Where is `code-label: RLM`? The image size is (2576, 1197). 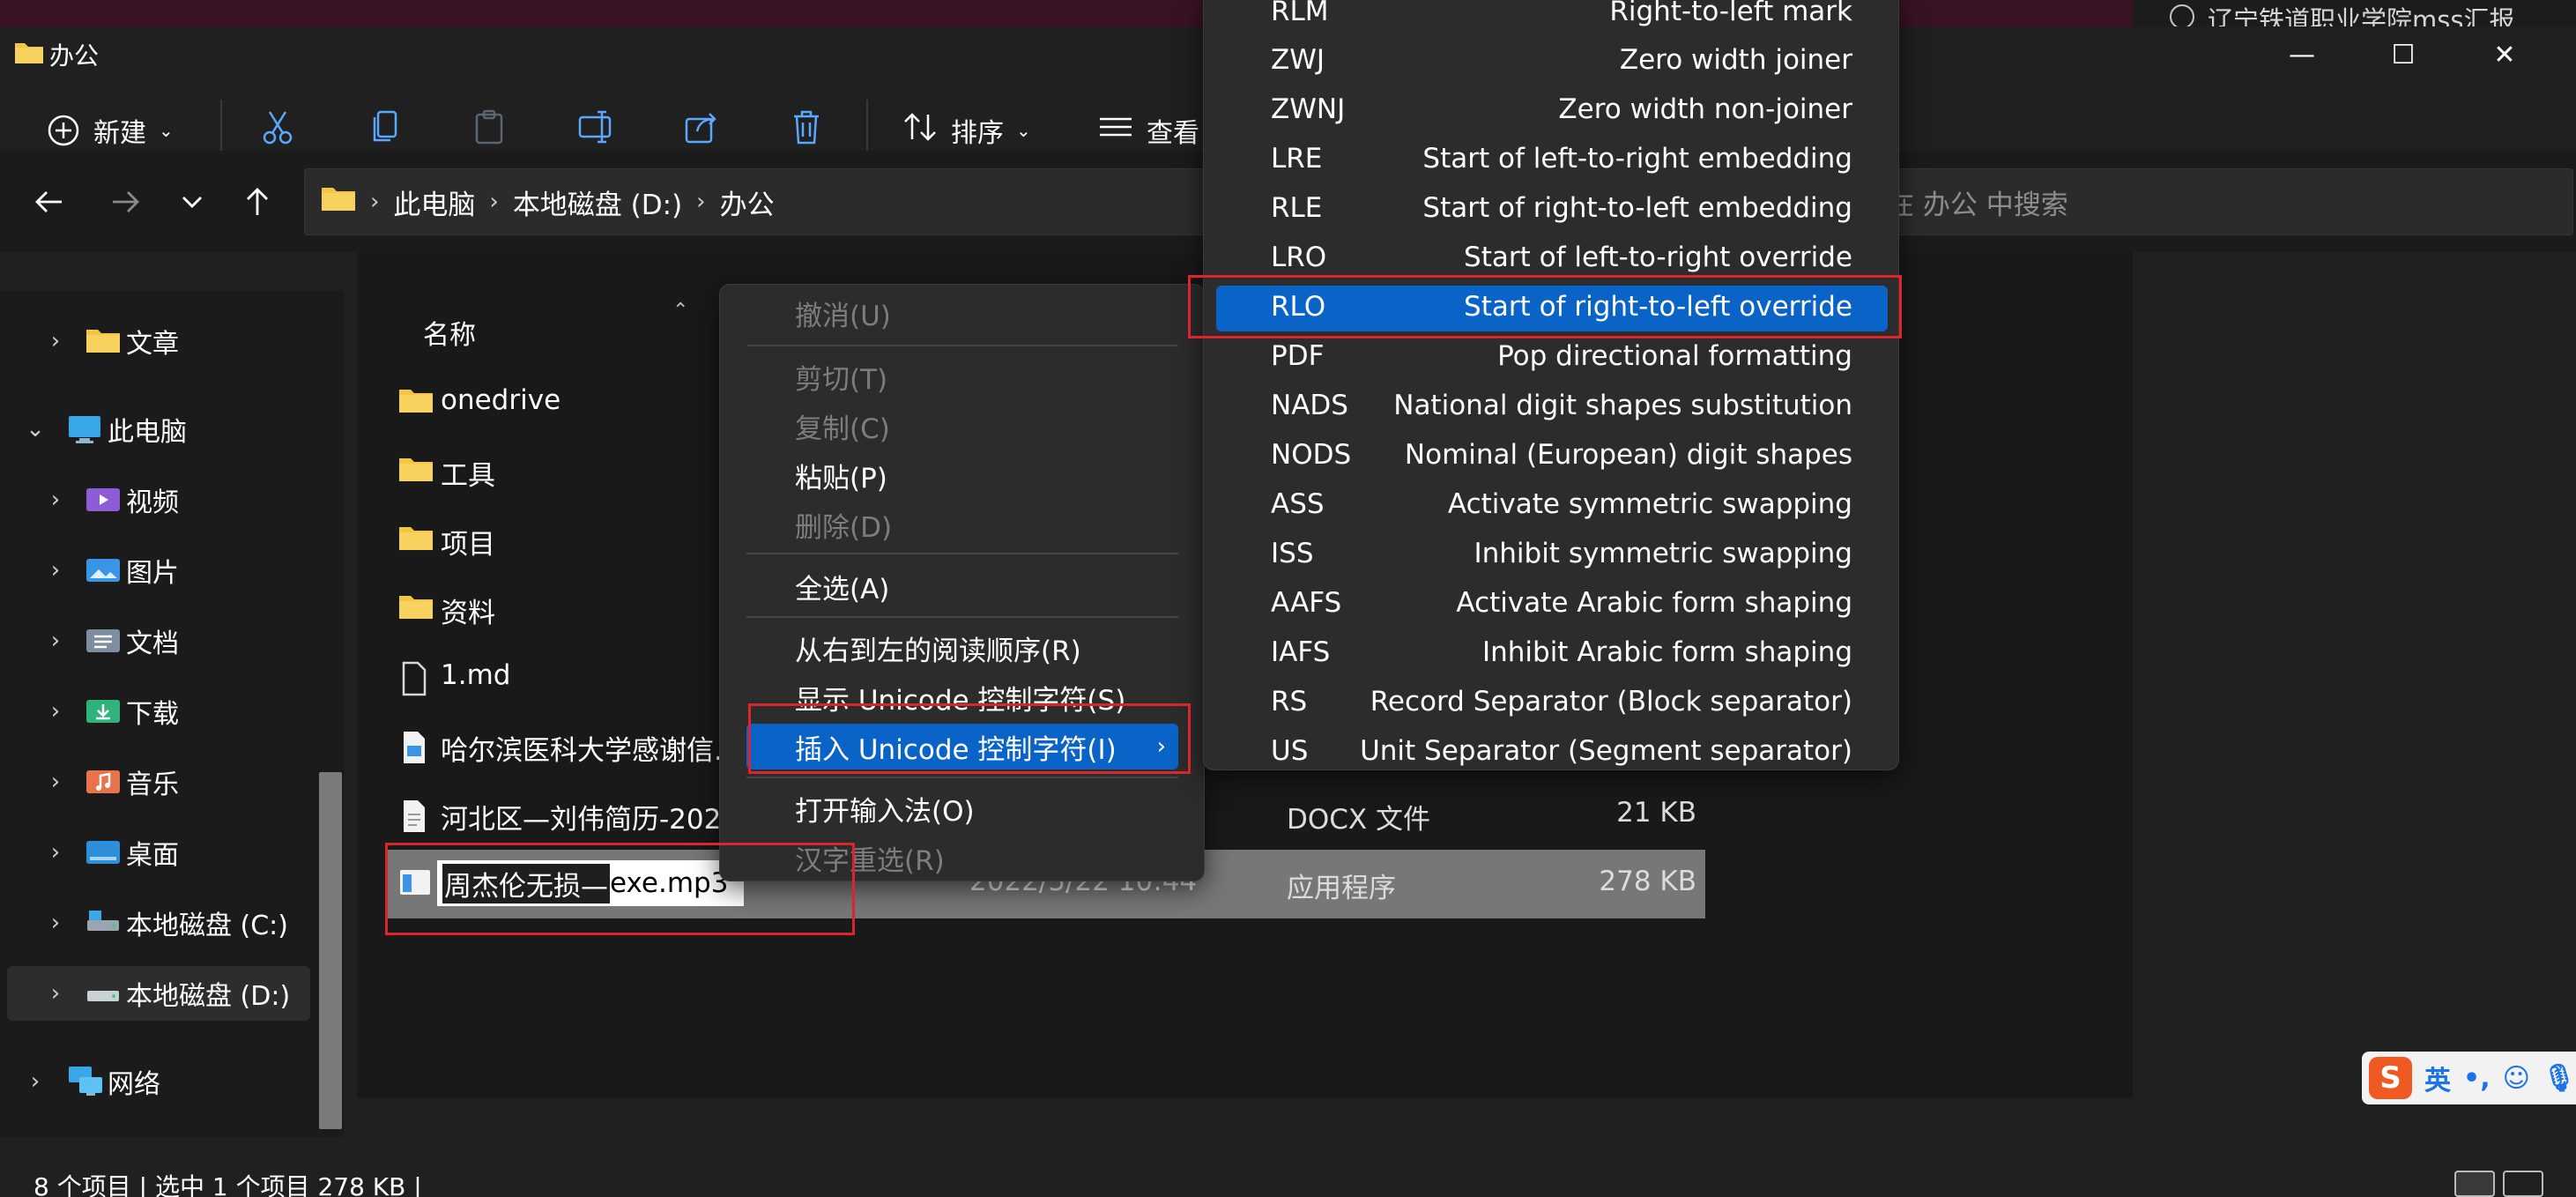 code-label: RLM is located at coordinates (1300, 13).